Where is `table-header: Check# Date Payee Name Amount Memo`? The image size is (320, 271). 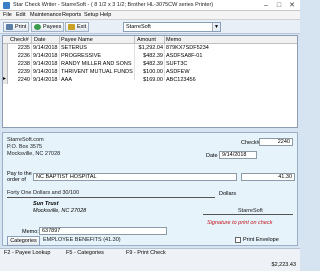 table-header: Check# Date Payee Name Amount Memo is located at coordinates (150, 40).